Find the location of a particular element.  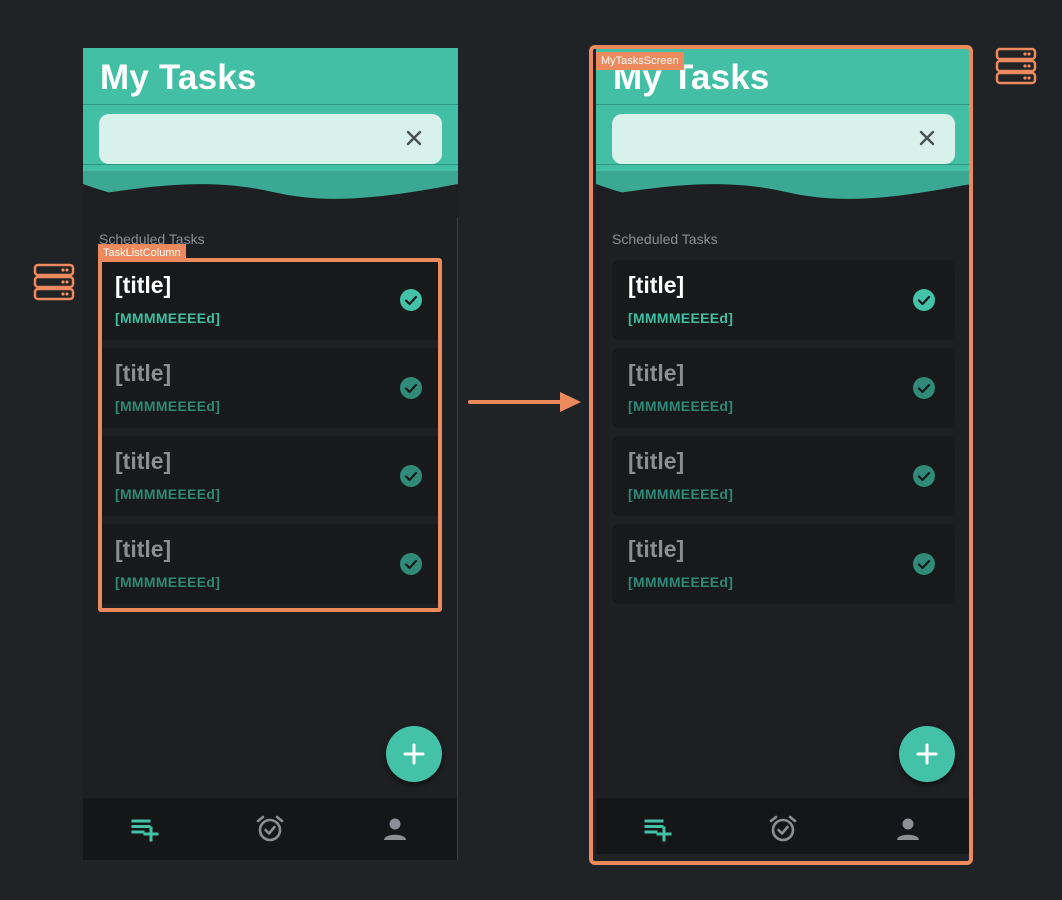

header-wave is located at coordinates (270, 196).